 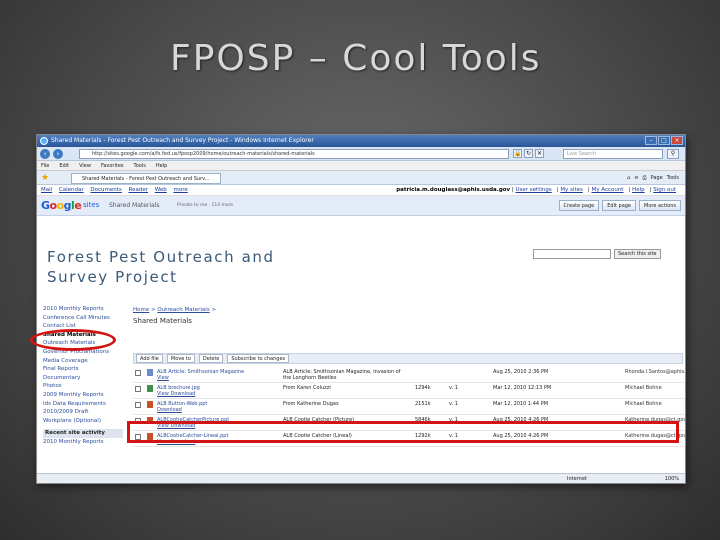 I want to click on sites-page-name: Shared Materials, so click(x=134, y=205).